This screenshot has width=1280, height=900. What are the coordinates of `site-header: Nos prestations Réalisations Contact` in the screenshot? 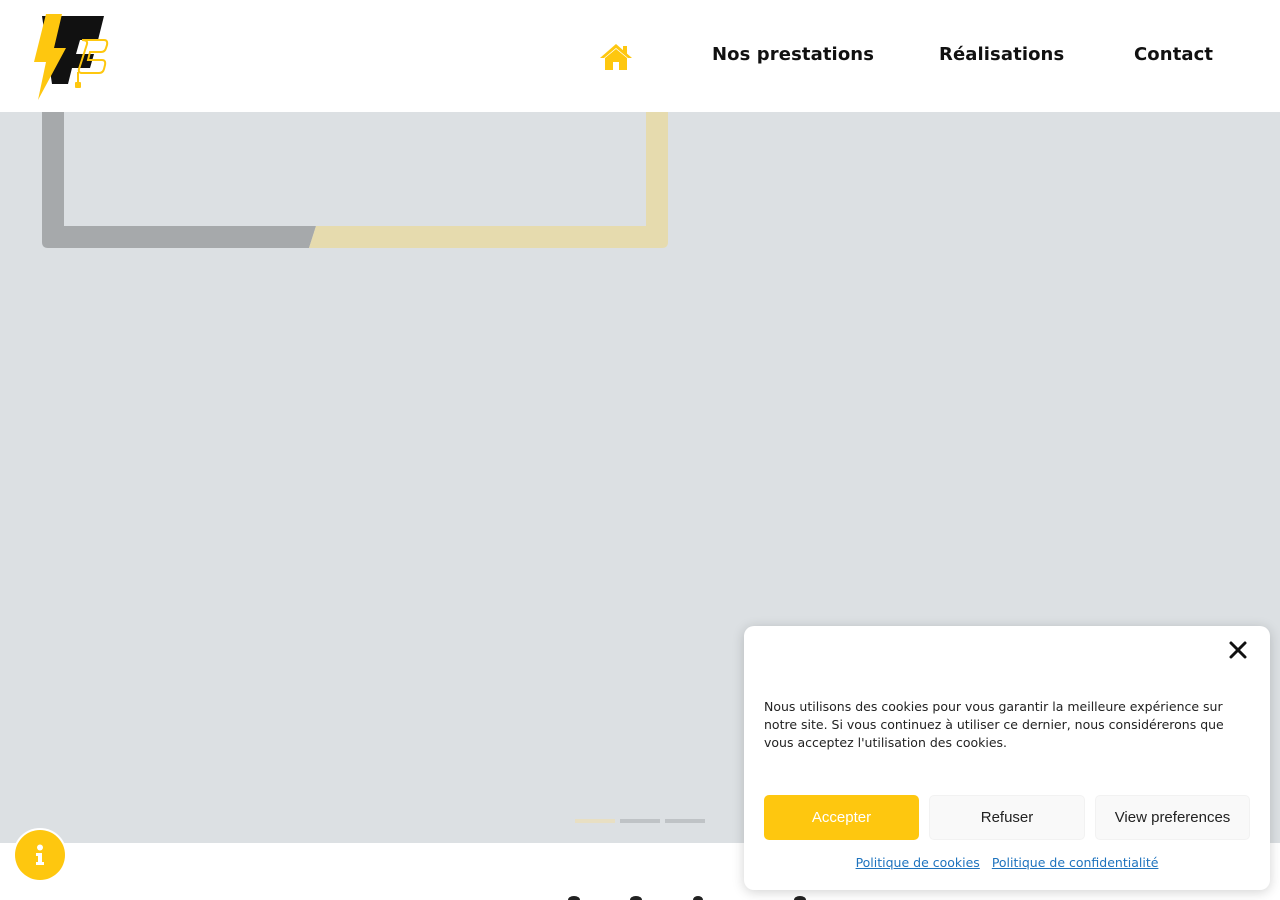 It's located at (640, 56).